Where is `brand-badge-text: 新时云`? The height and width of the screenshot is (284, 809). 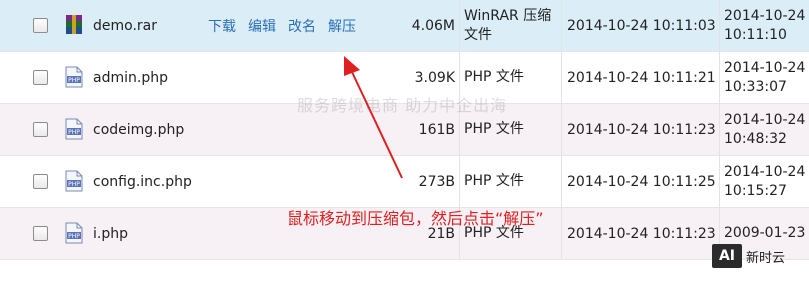
brand-badge-text: 新时云 is located at coordinates (766, 258).